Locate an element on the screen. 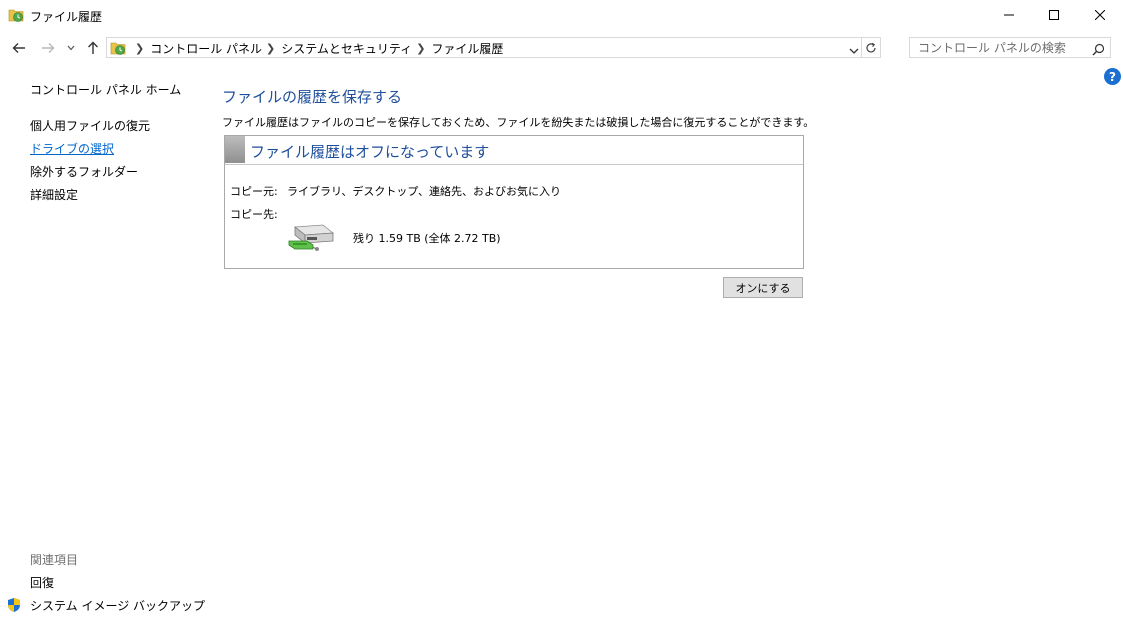 This screenshot has width=1123, height=635. sidebar-item-control-panel-home: コントロール パネル ホーム is located at coordinates (105, 89).